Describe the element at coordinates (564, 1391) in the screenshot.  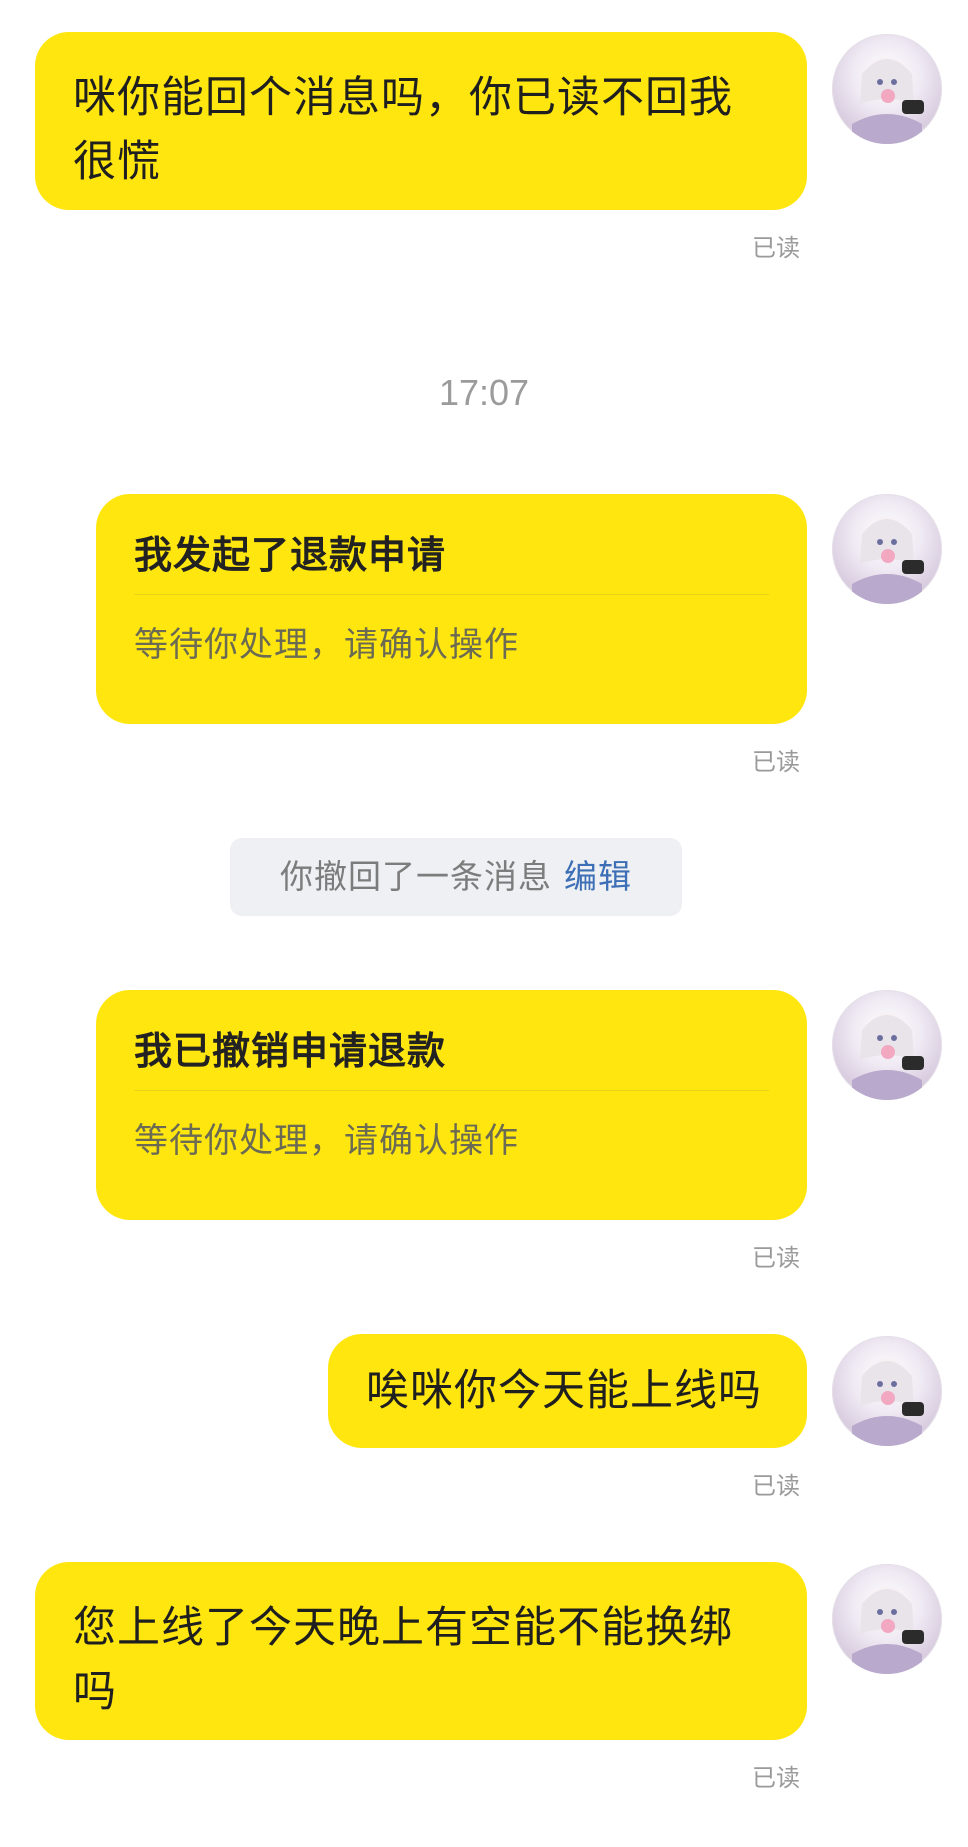
I see `message-text: 唉咪你今天能上线吗` at that location.